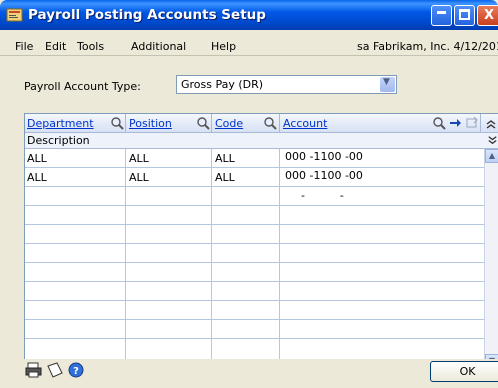 The height and width of the screenshot is (388, 498). Describe the element at coordinates (492, 140) in the screenshot. I see `expand-icon` at that location.